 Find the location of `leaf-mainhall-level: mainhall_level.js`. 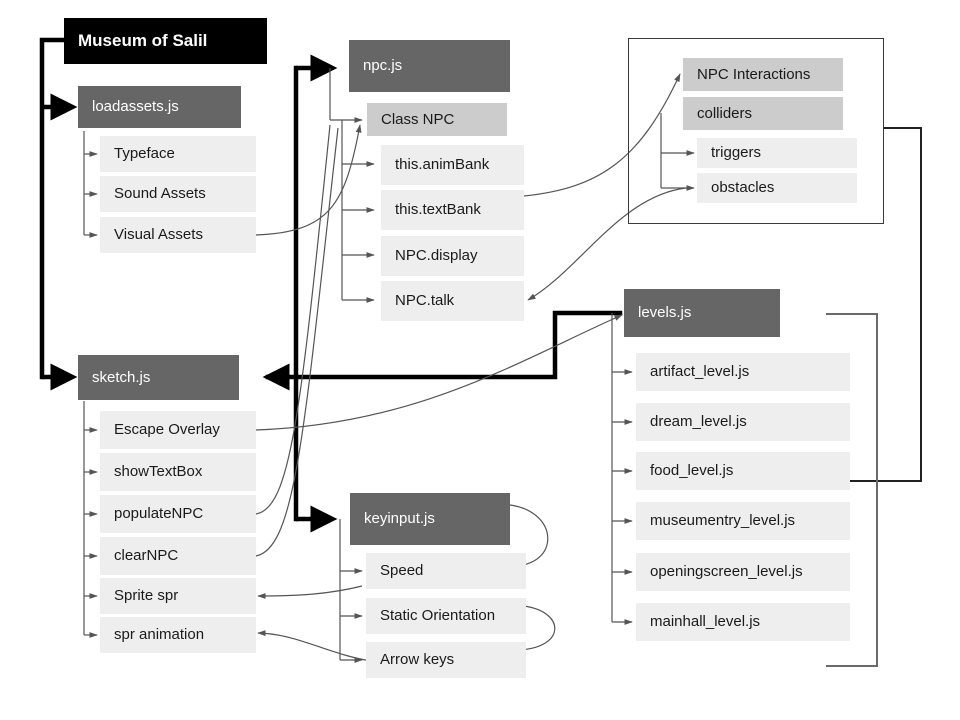

leaf-mainhall-level: mainhall_level.js is located at coordinates (743, 622).